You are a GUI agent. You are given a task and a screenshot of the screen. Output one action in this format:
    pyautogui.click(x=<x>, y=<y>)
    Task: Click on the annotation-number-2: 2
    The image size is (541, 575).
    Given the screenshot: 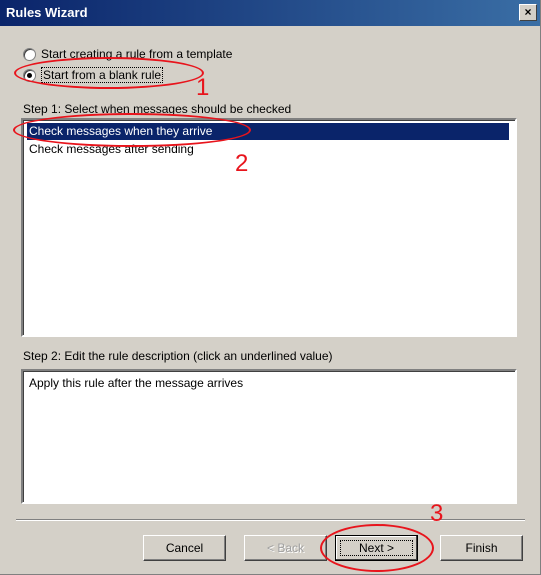 What is the action you would take?
    pyautogui.click(x=242, y=163)
    